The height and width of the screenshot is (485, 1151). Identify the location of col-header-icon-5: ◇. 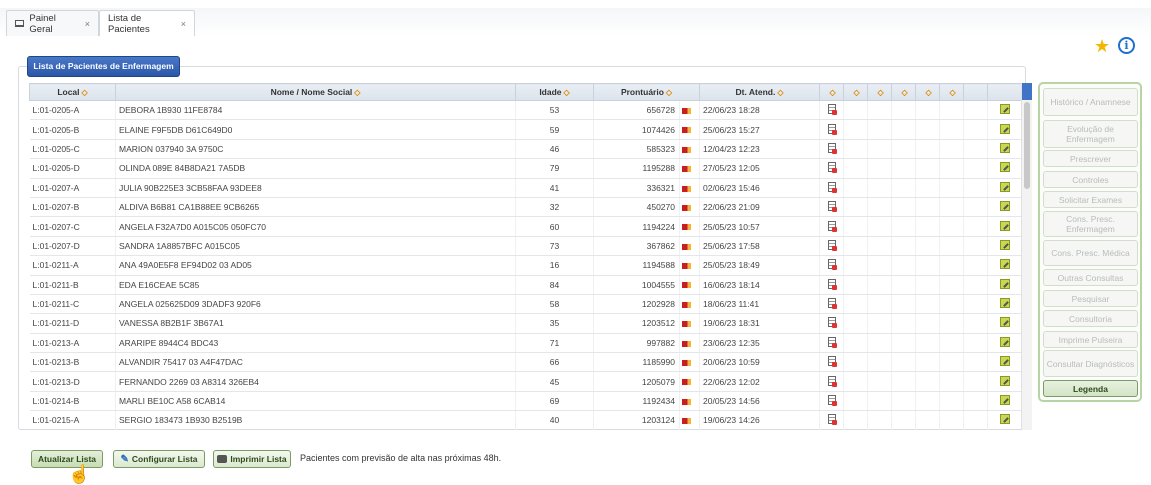
(928, 92).